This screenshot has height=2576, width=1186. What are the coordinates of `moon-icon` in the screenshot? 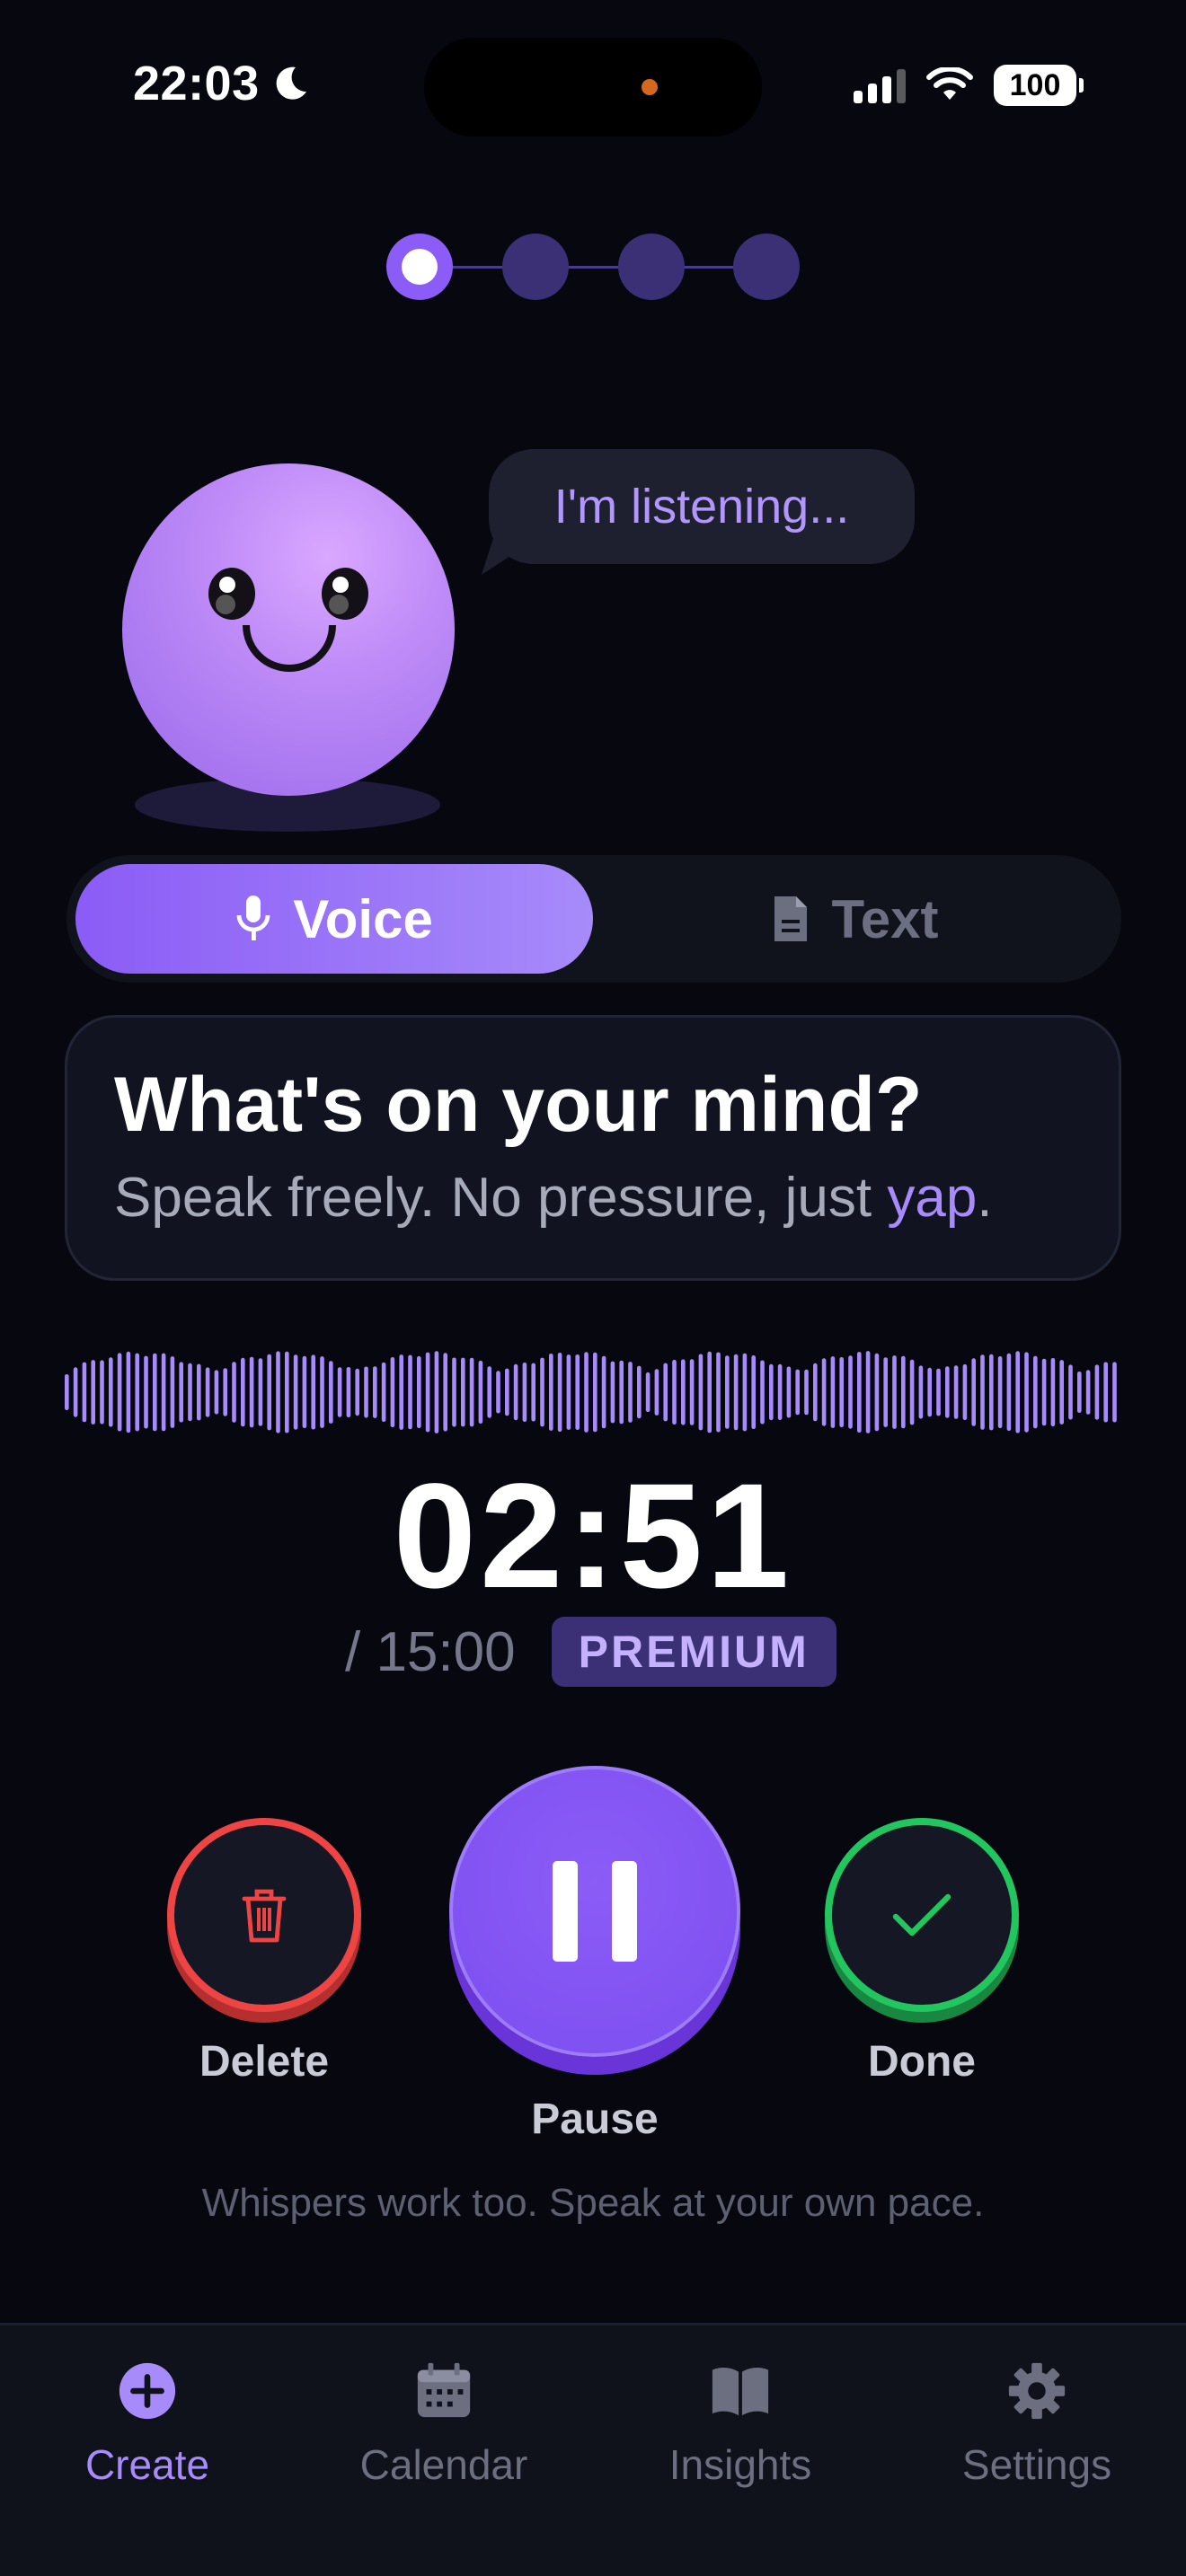 It's located at (291, 83).